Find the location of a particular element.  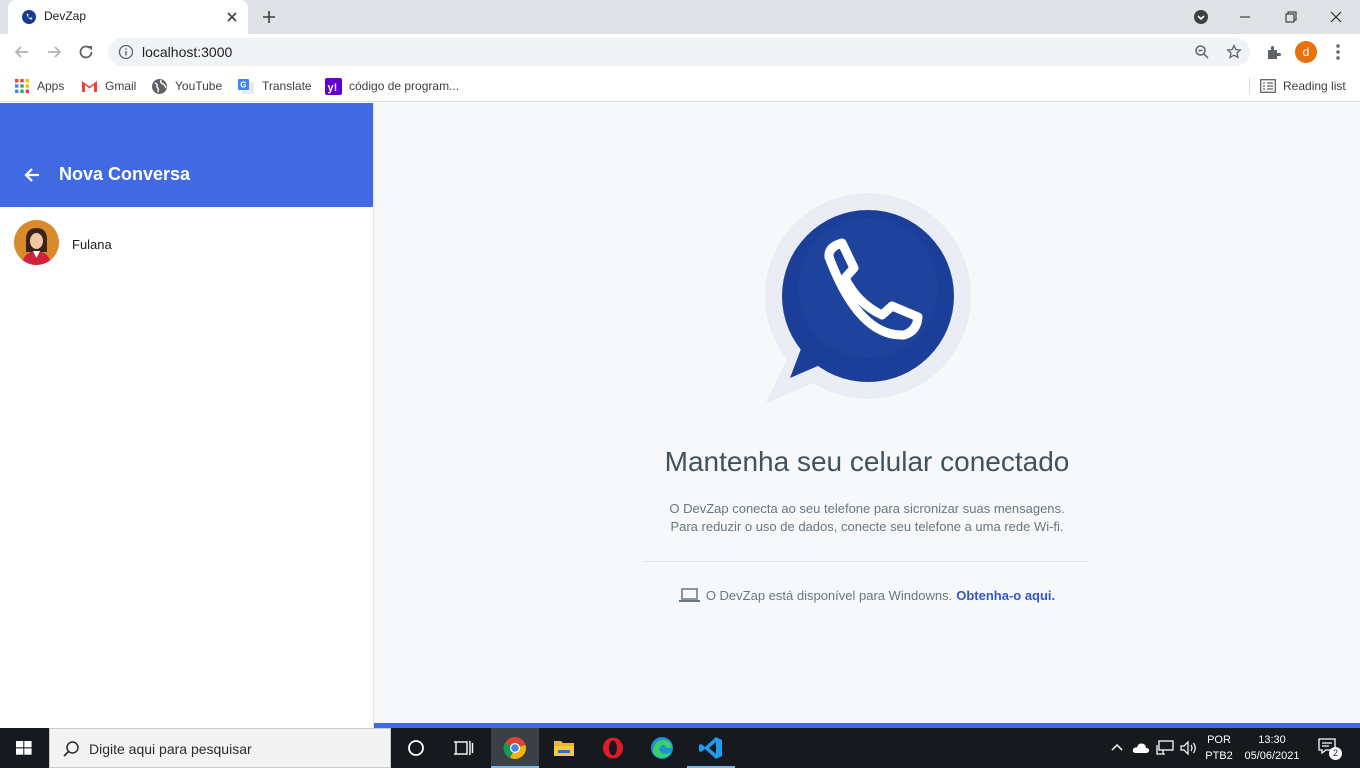

globe-icon is located at coordinates (159, 86).